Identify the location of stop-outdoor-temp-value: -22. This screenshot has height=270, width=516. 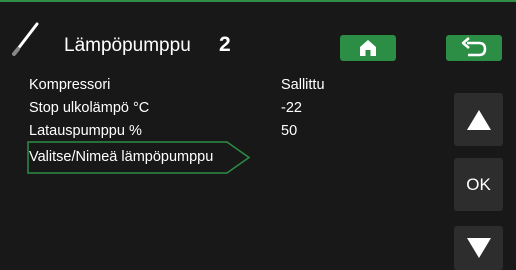
(291, 108).